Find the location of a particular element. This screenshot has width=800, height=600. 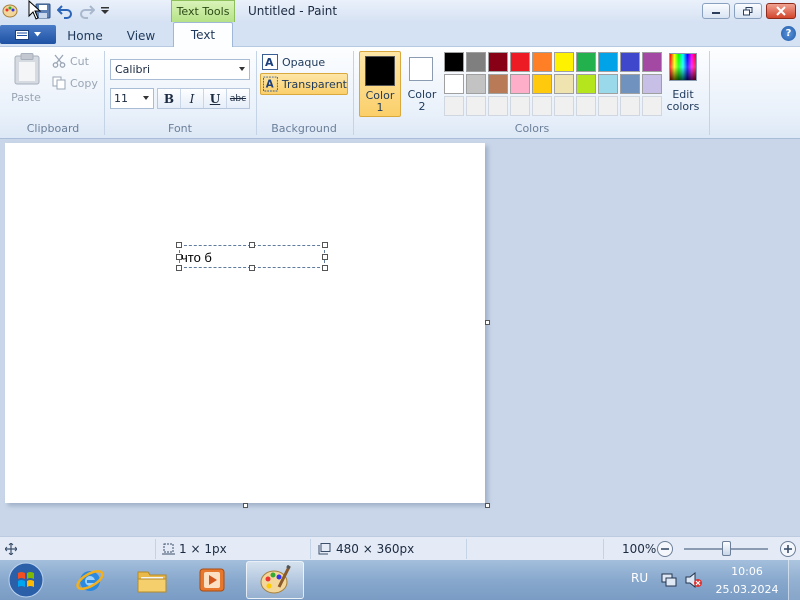

underline-button: U is located at coordinates (215, 98).